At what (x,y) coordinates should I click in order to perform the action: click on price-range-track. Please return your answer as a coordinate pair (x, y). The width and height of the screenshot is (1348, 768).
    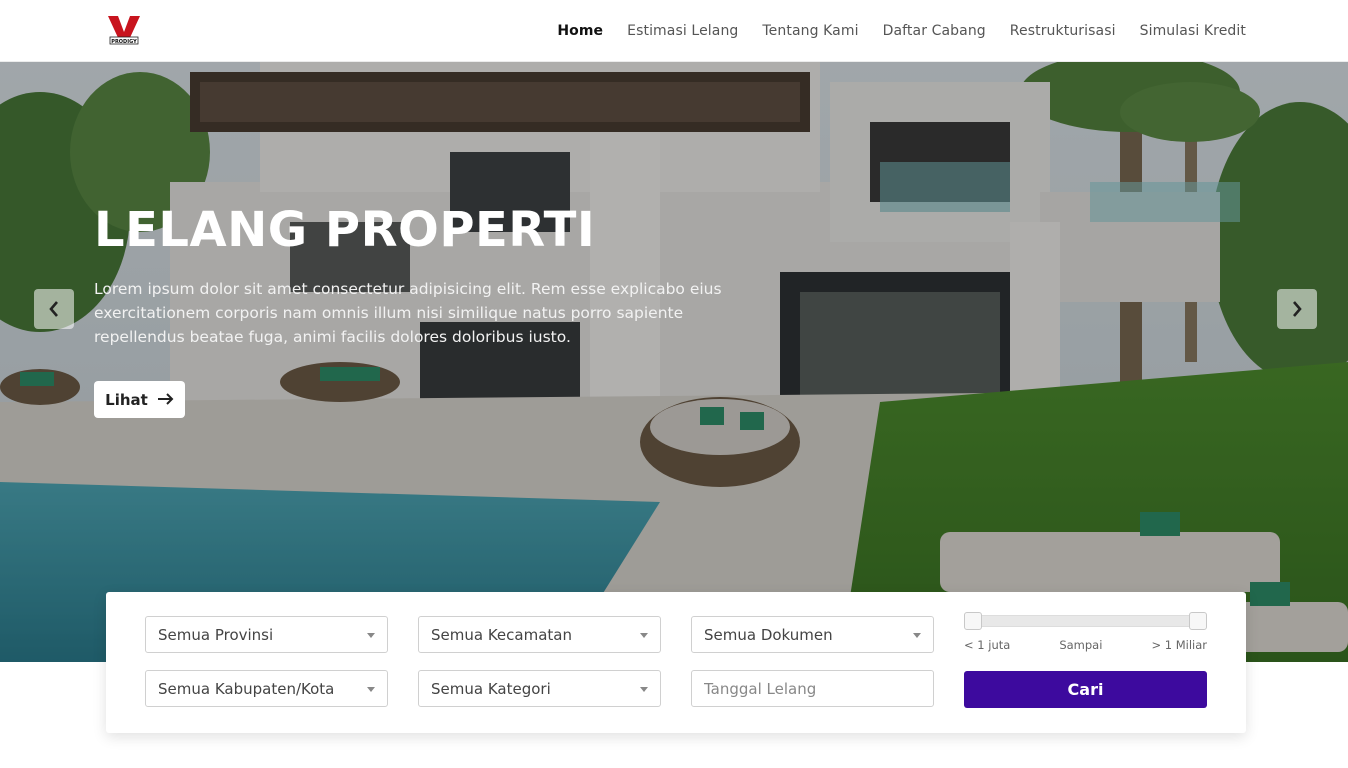
    Looking at the image, I should click on (1085, 621).